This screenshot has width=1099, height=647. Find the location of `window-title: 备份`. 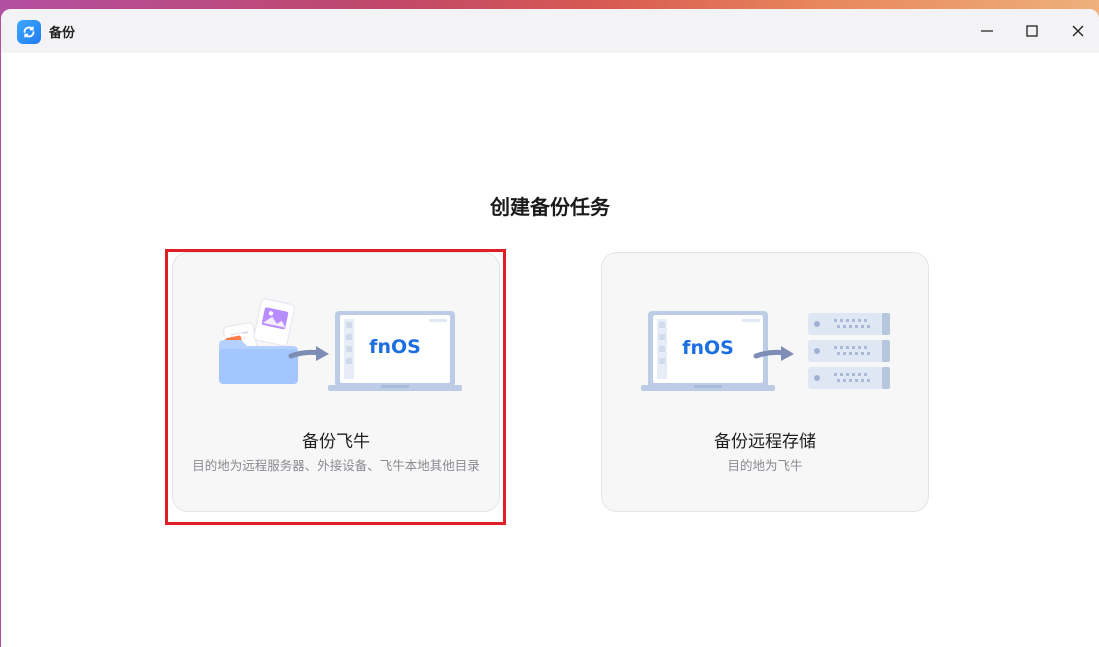

window-title: 备份 is located at coordinates (62, 33).